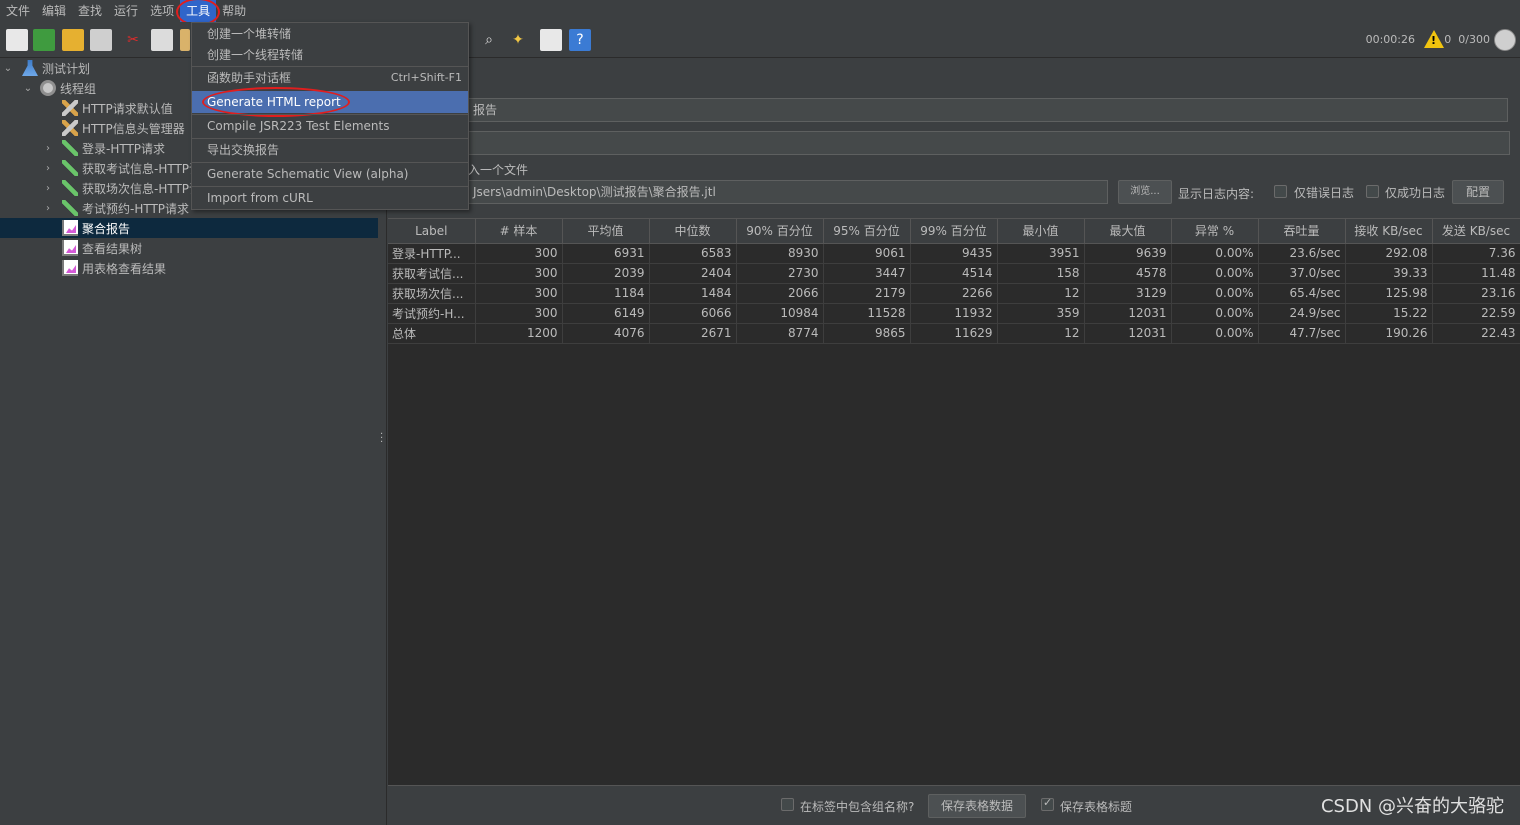 Image resolution: width=1520 pixels, height=825 pixels. What do you see at coordinates (1476, 253) in the screenshot?
I see `table-cell: 7.36` at bounding box center [1476, 253].